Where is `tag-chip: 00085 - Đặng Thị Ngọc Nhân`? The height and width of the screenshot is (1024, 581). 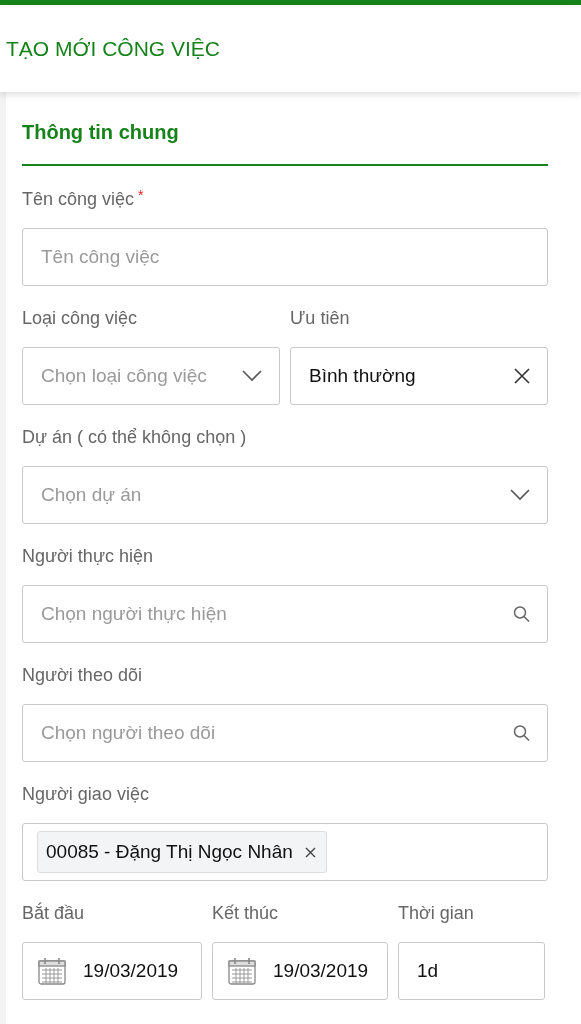
tag-chip: 00085 - Đặng Thị Ngọc Nhân is located at coordinates (182, 852).